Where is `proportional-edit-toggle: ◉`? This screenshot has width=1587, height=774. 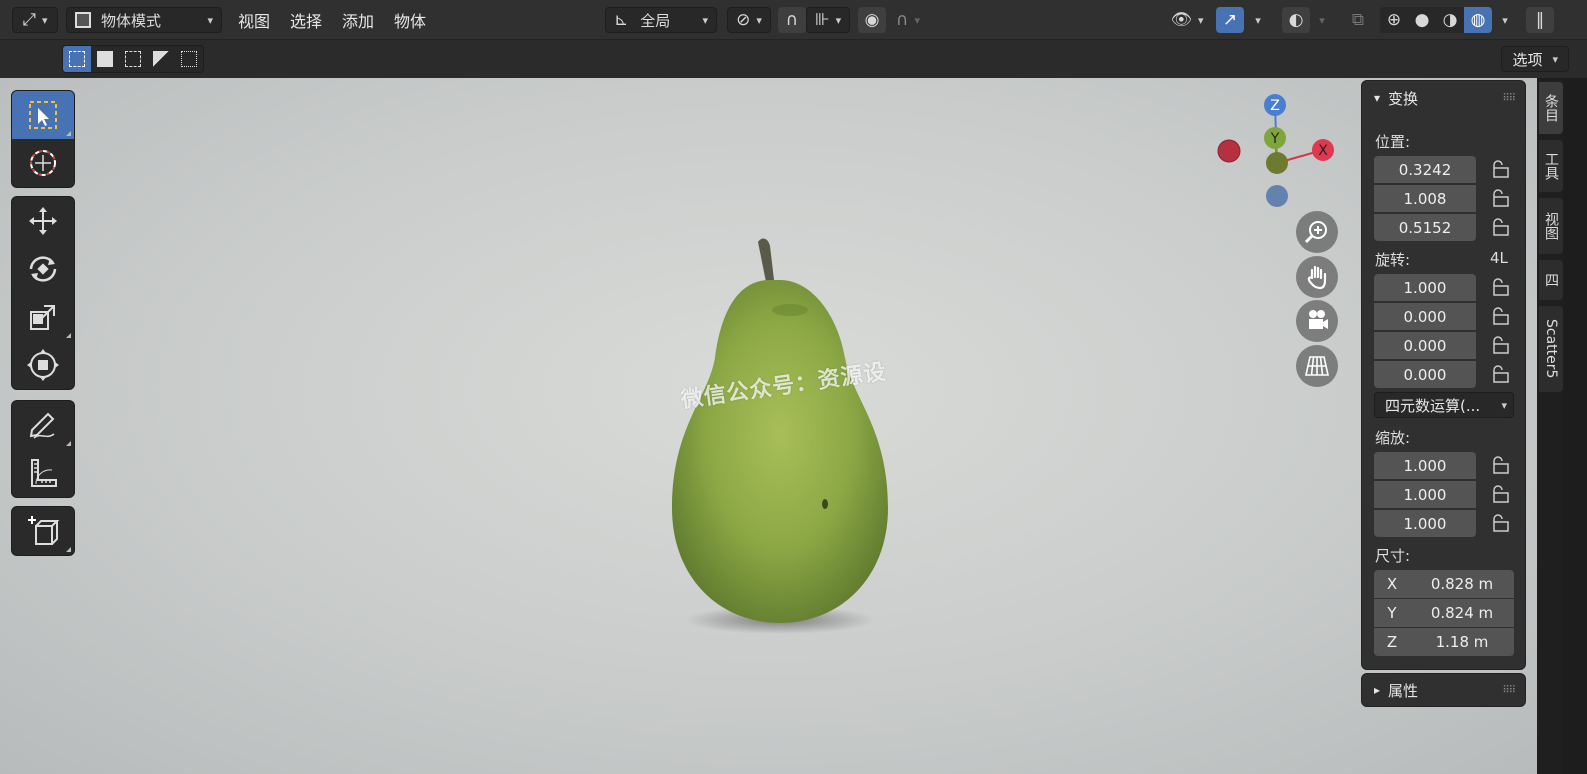
proportional-edit-toggle: ◉ is located at coordinates (872, 20).